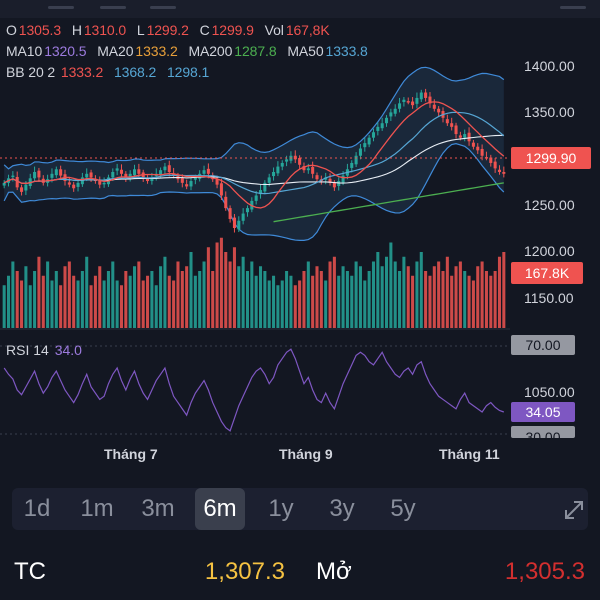 The width and height of the screenshot is (600, 600). Describe the element at coordinates (68, 350) in the screenshot. I see `rsi-value: 34.0` at that location.